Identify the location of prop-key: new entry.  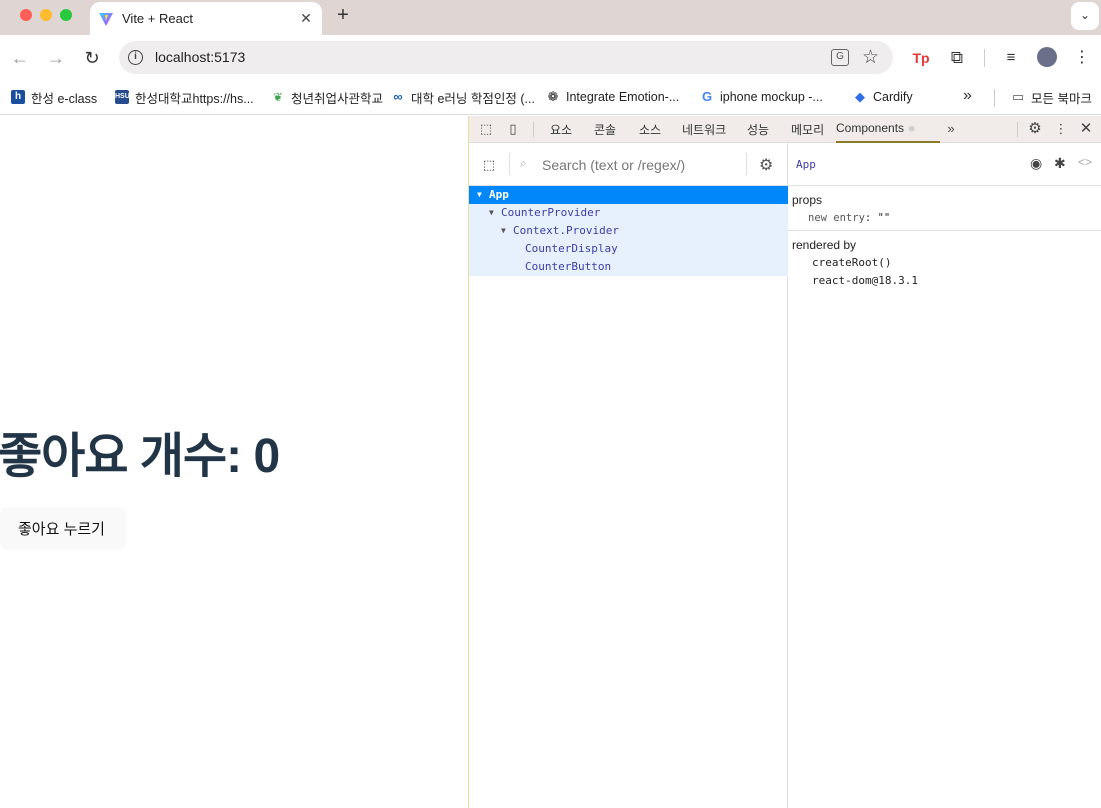
(836, 218).